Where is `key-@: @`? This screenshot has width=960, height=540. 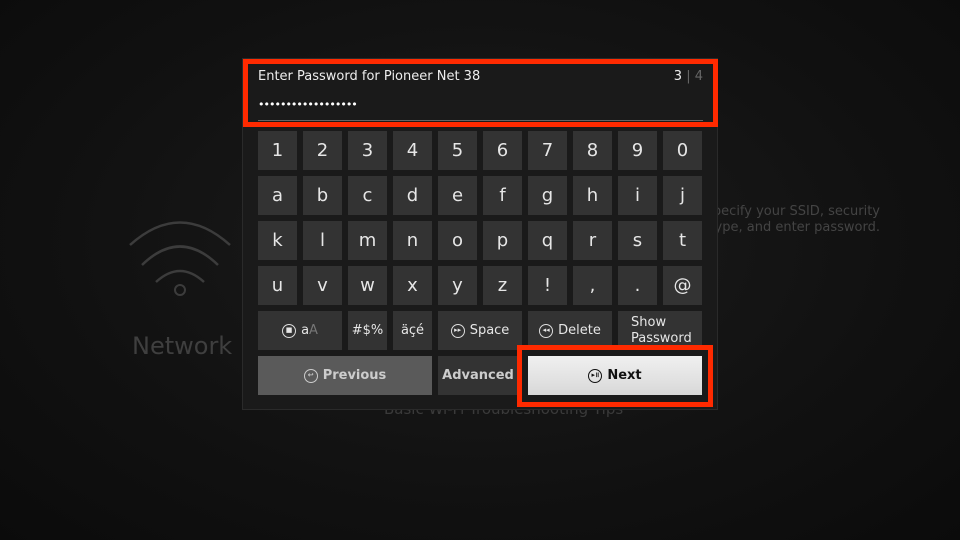 key-@: @ is located at coordinates (682, 285).